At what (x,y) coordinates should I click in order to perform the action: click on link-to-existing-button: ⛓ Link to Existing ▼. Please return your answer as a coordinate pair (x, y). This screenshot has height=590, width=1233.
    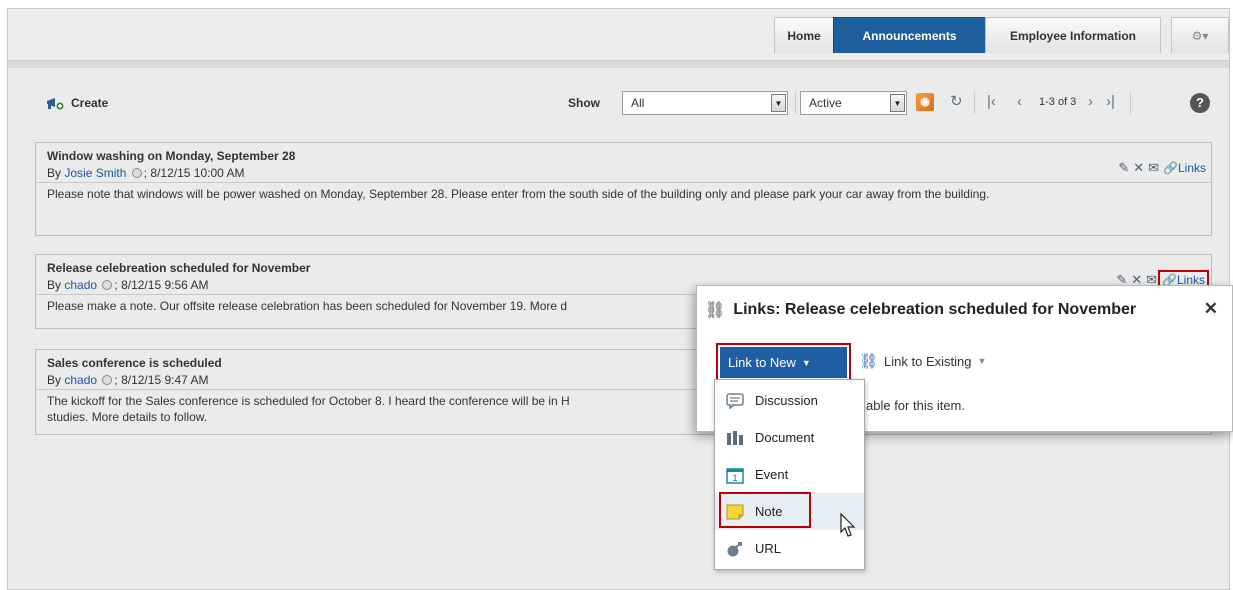
    Looking at the image, I should click on (922, 361).